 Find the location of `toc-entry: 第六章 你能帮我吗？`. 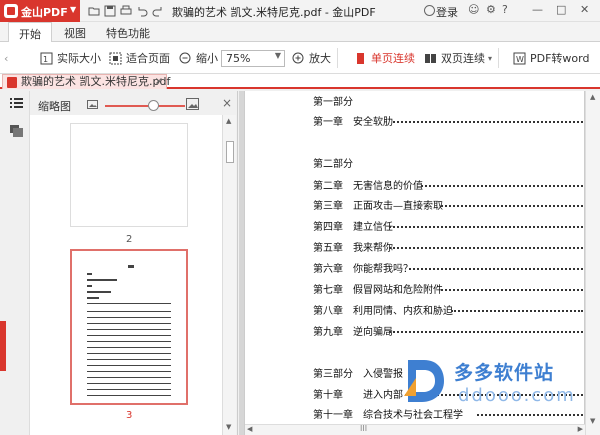

toc-entry: 第六章 你能帮我吗？ is located at coordinates (363, 267).